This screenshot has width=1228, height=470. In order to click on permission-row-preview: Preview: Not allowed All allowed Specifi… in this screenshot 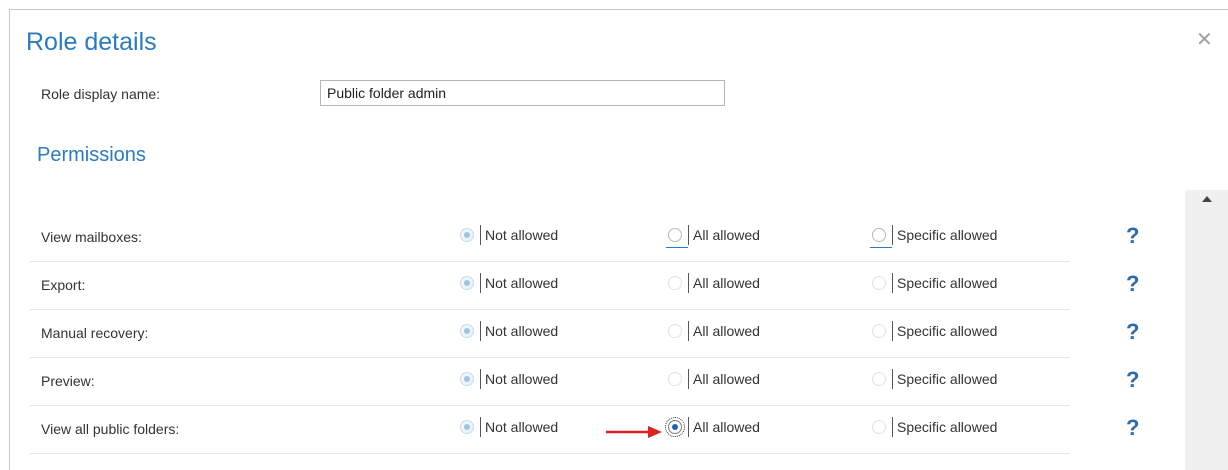, I will do `click(584, 381)`.